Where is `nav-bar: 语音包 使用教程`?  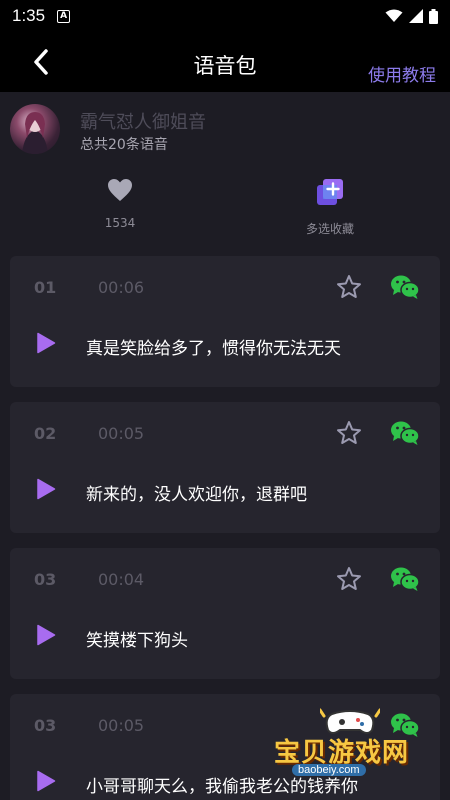 nav-bar: 语音包 使用教程 is located at coordinates (225, 62).